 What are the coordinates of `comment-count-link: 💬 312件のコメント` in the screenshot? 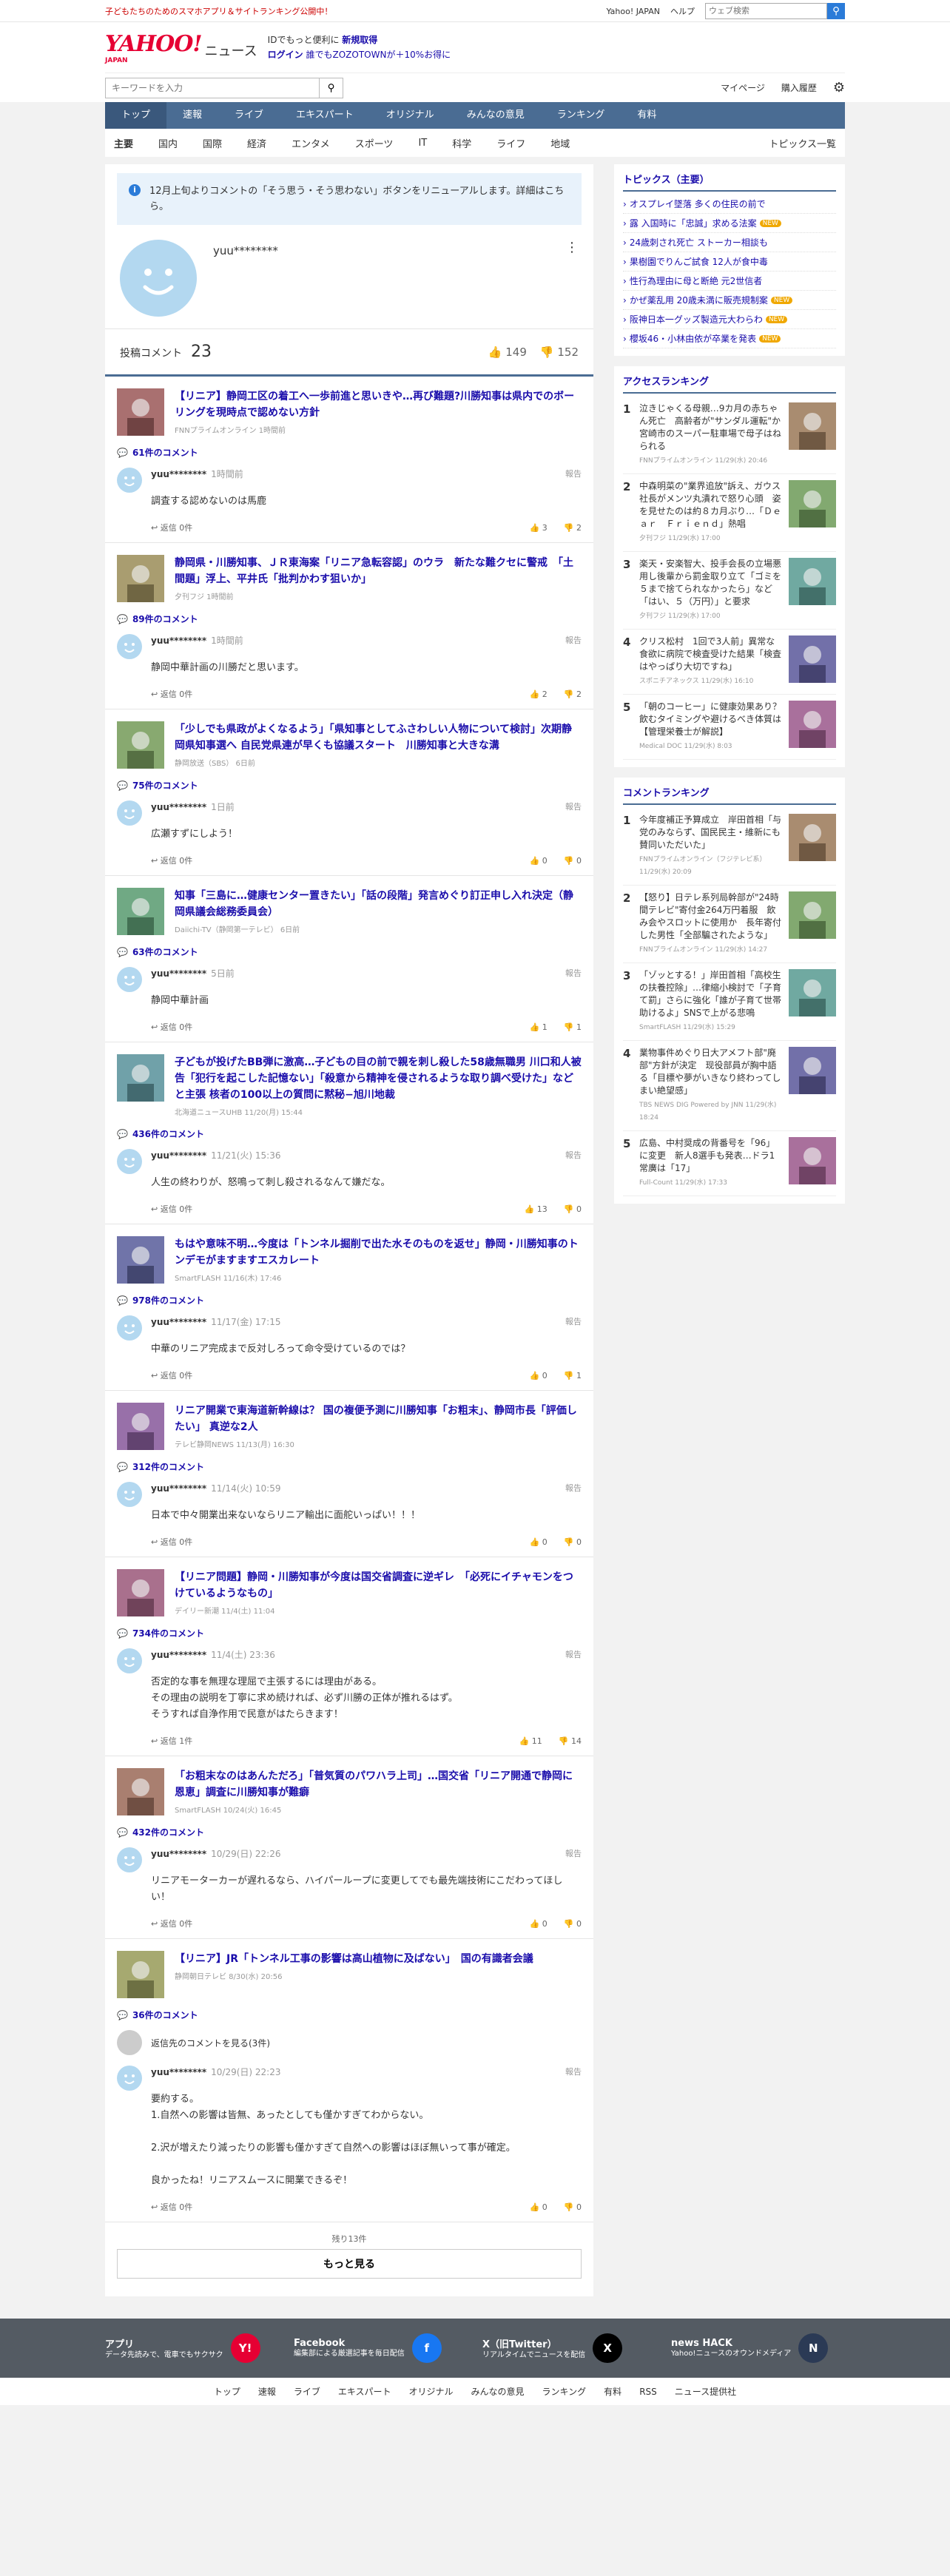 It's located at (349, 1466).